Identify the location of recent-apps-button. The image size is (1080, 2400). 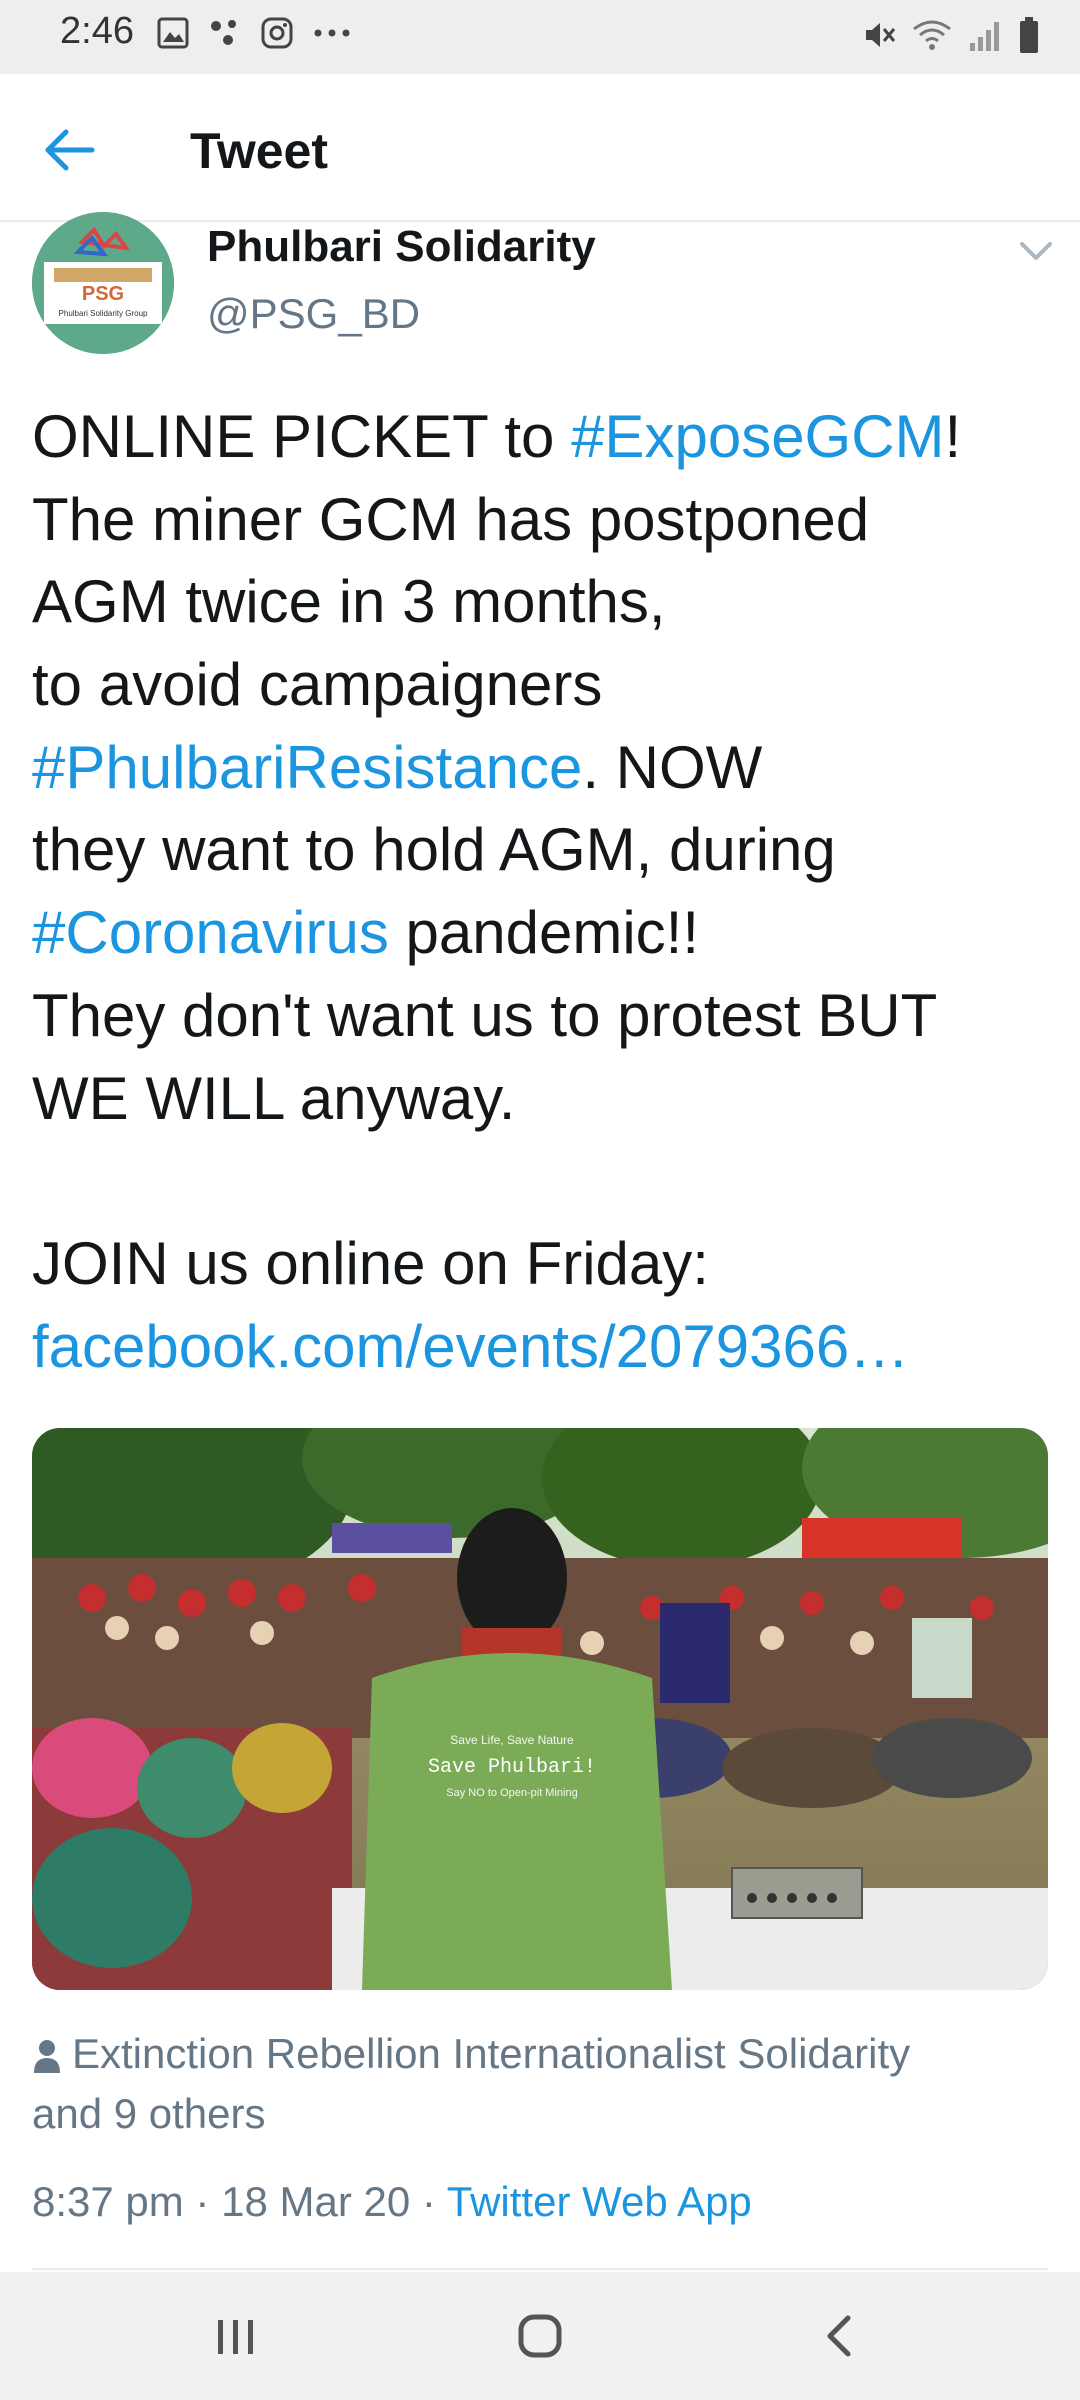
(236, 2336).